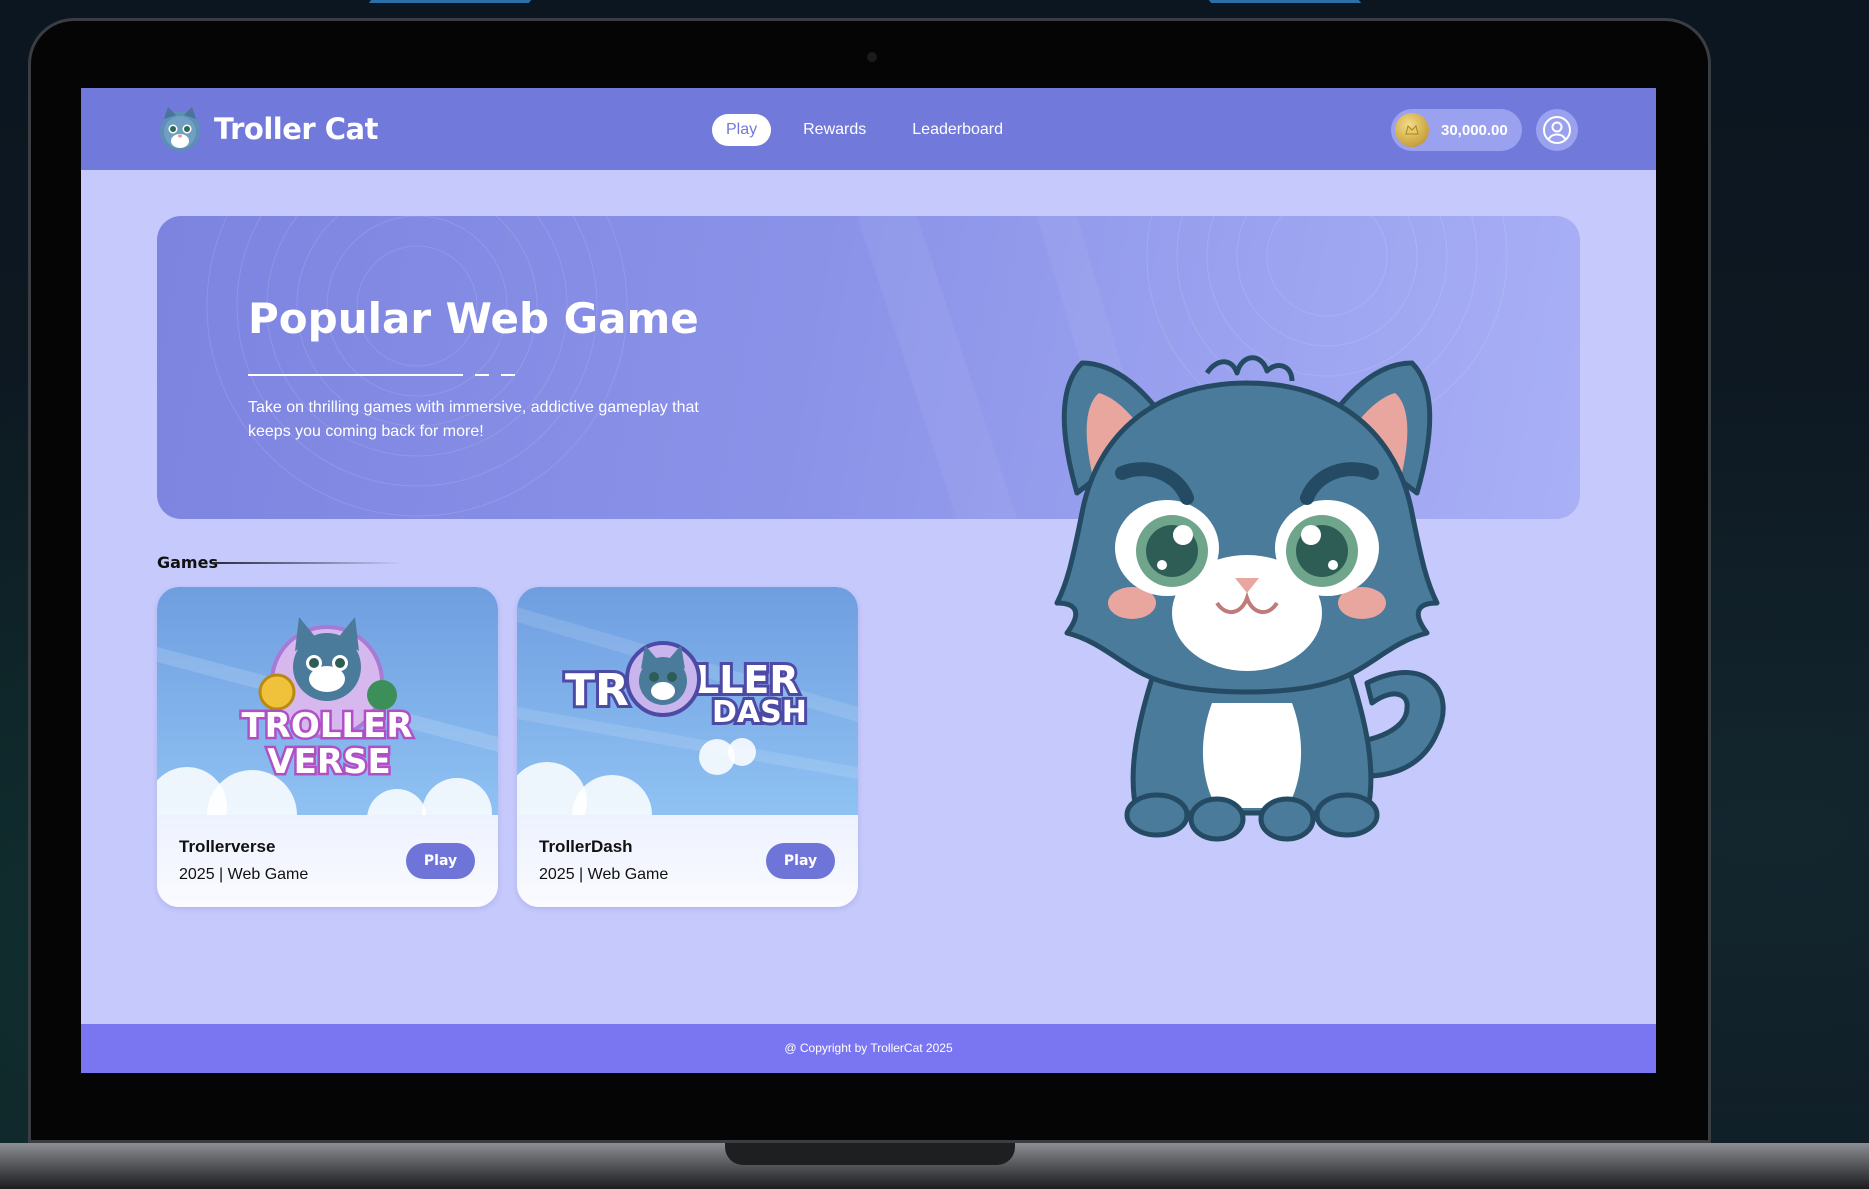 This screenshot has height=1189, width=1869. I want to click on main-nav: Play Rewards Leaderboard, so click(864, 130).